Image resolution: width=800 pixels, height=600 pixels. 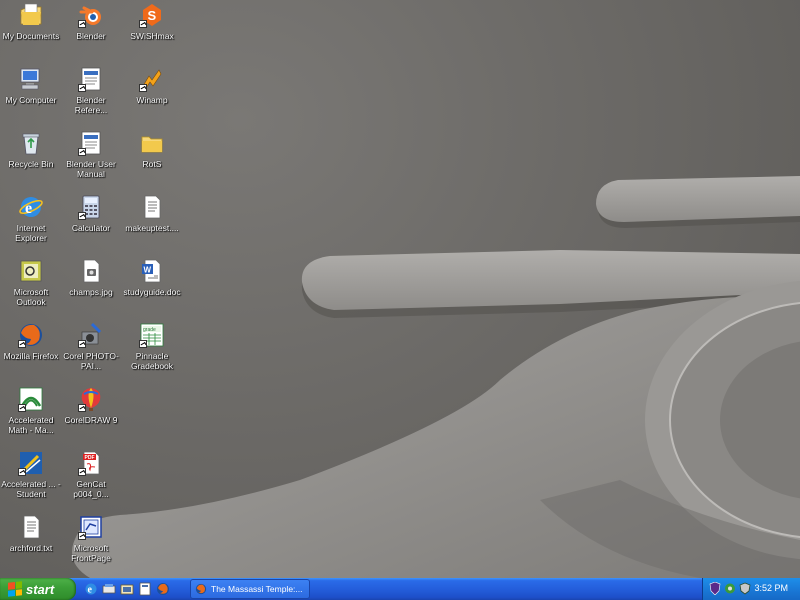 I want to click on frontpage-icon, so click(x=91, y=527).